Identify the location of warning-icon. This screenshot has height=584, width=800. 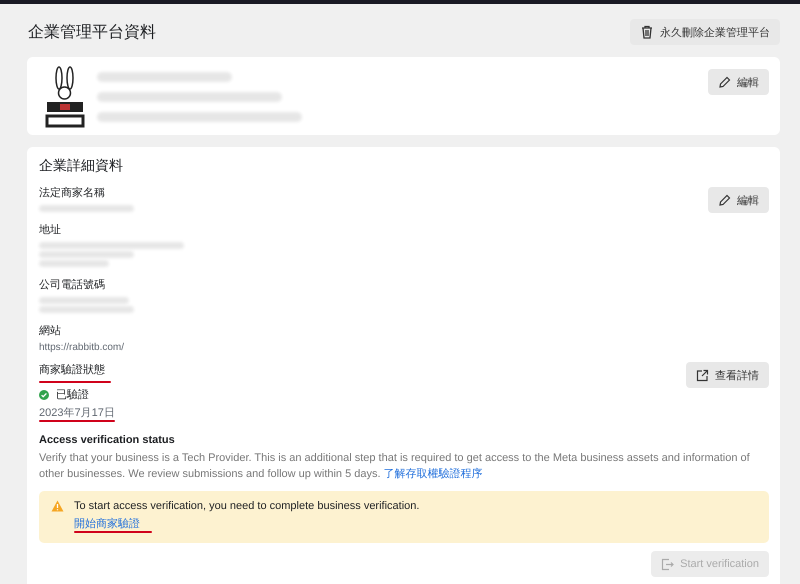
(57, 506).